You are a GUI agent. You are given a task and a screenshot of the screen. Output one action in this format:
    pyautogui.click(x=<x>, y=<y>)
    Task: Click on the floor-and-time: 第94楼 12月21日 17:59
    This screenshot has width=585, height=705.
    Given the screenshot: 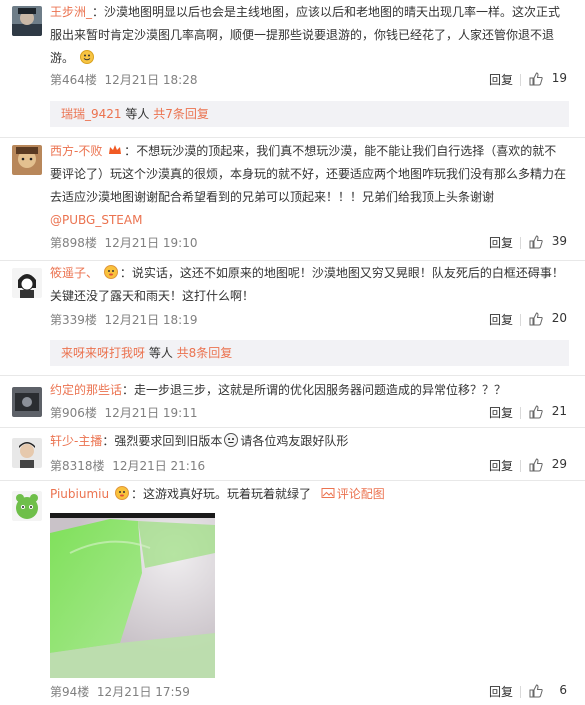 What is the action you would take?
    pyautogui.click(x=120, y=691)
    